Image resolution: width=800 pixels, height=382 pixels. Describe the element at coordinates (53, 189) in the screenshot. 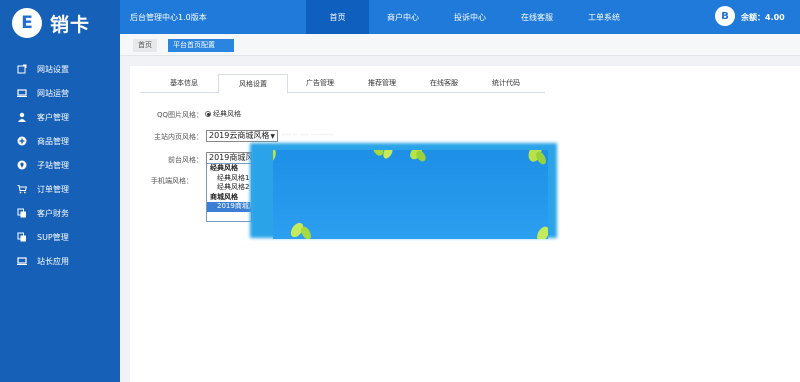

I see `sidebar-item-label: 订单管理` at that location.